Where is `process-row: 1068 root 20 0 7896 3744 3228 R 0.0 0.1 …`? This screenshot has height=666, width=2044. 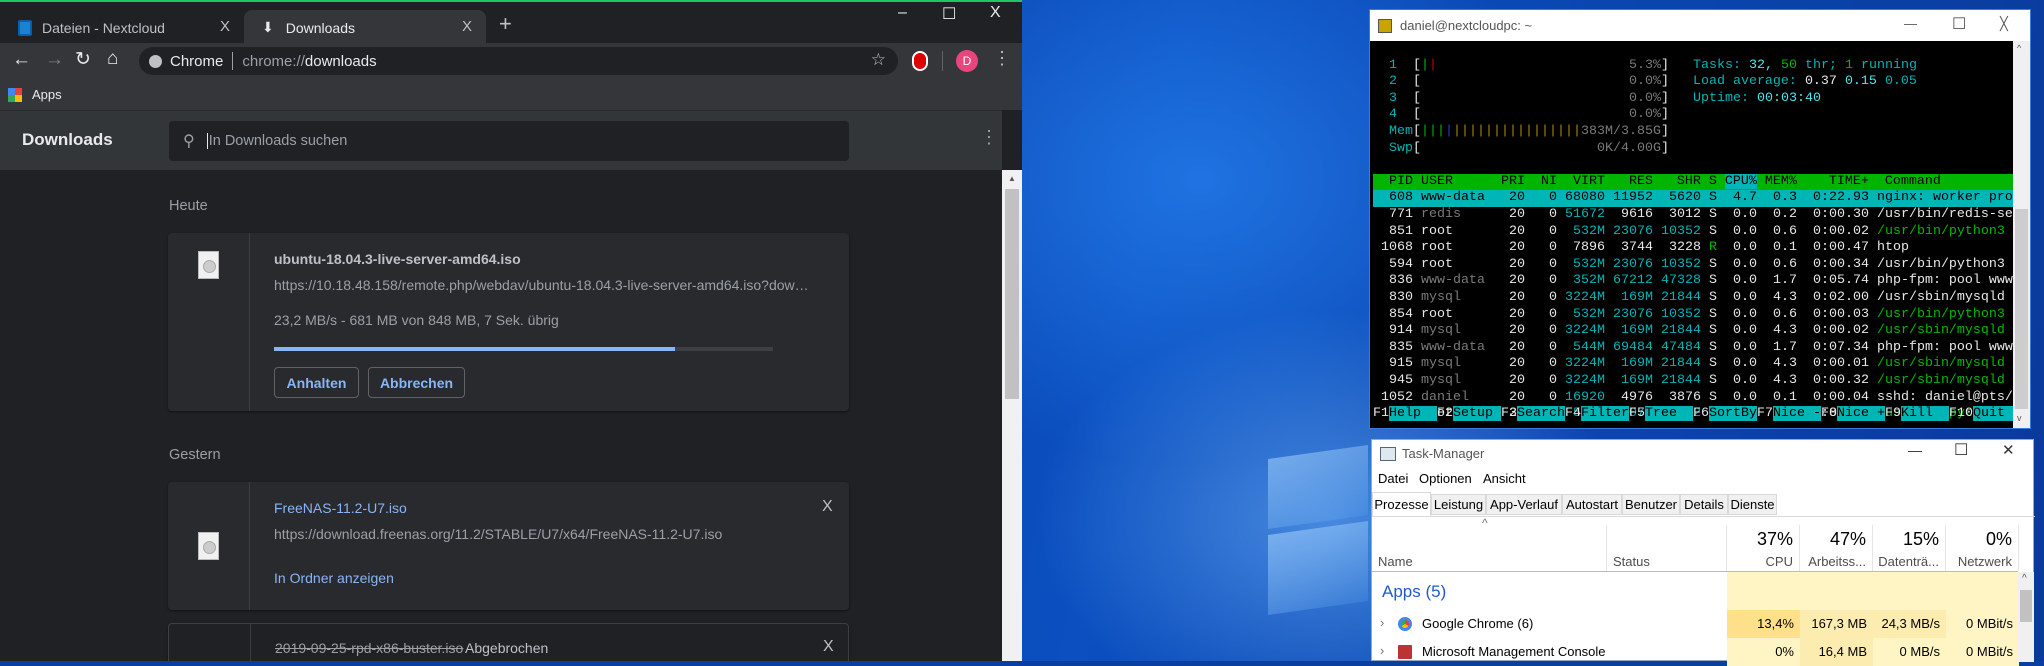 process-row: 1068 root 20 0 7896 3744 3228 R 0.0 0.1 … is located at coordinates (1693, 248).